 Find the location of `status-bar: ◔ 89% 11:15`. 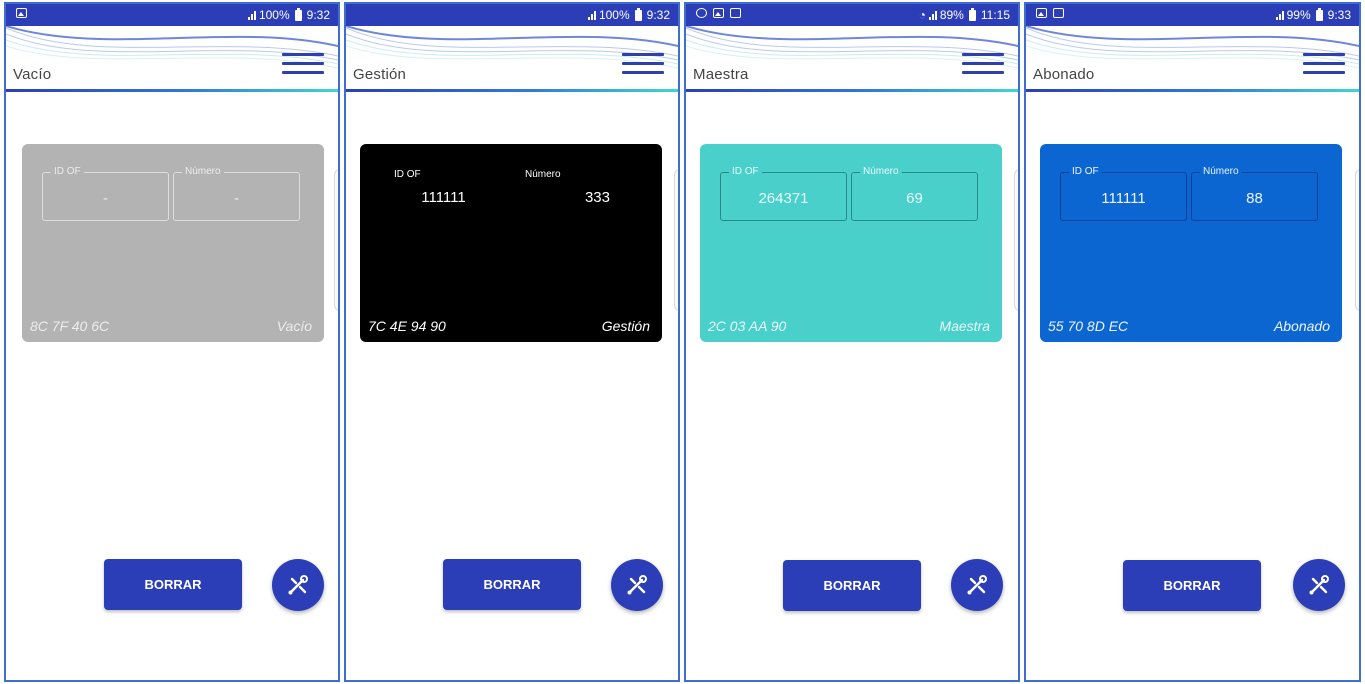

status-bar: ◔ 89% 11:15 is located at coordinates (852, 15).